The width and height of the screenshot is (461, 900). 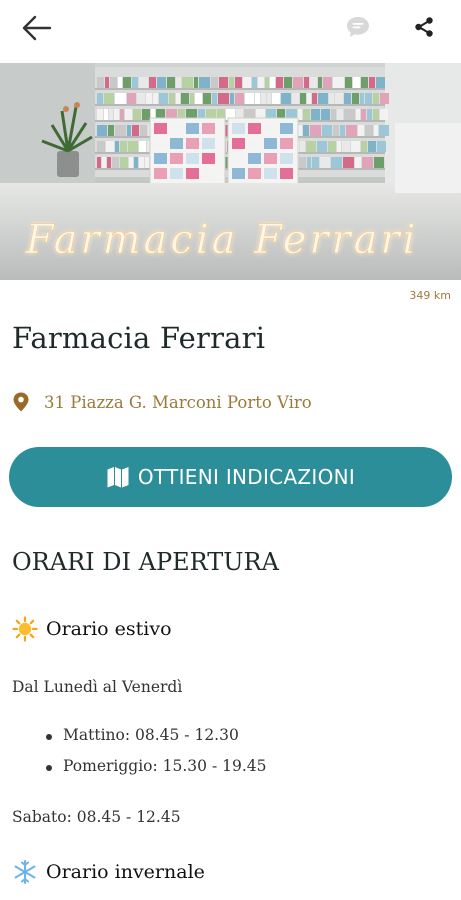 What do you see at coordinates (178, 402) in the screenshot?
I see `address-text: 31 Piazza G. Marconi Porto Viro` at bounding box center [178, 402].